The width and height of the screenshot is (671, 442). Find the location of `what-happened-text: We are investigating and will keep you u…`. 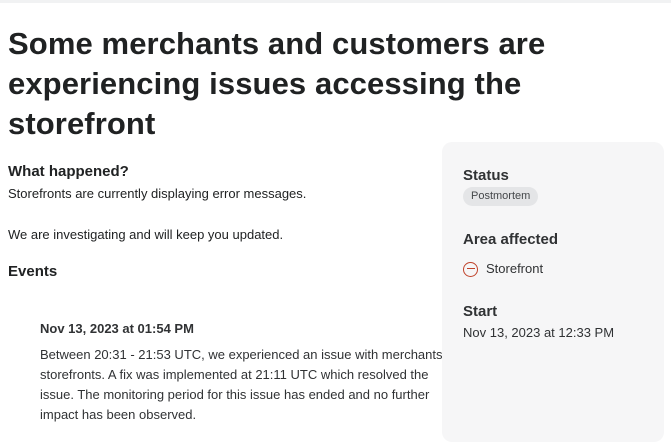

what-happened-text: We are investigating and will keep you u… is located at coordinates (146, 234).